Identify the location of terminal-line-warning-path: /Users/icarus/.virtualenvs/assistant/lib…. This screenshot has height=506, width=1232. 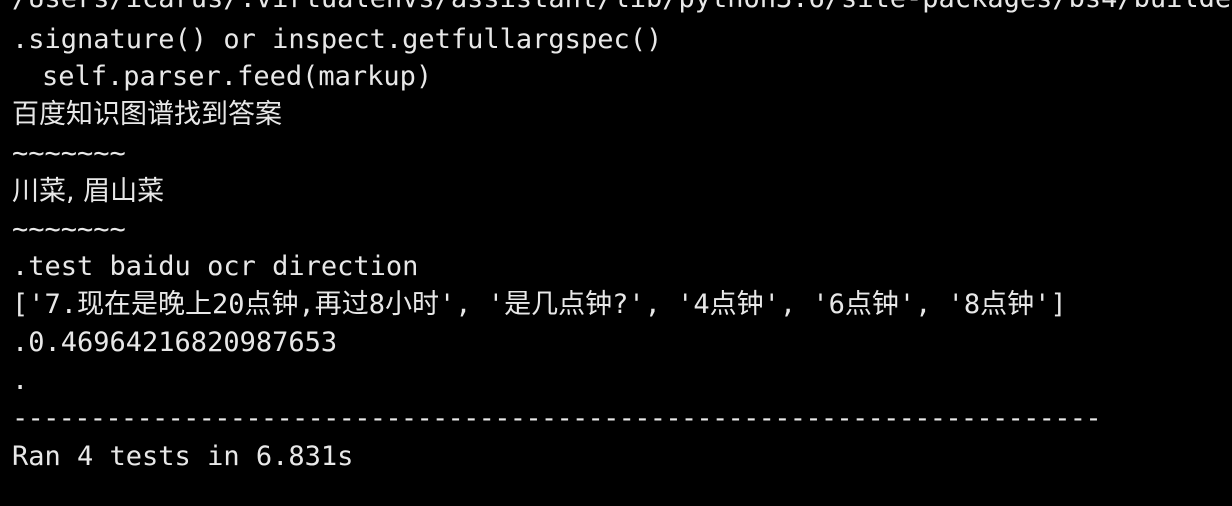
(622, 9).